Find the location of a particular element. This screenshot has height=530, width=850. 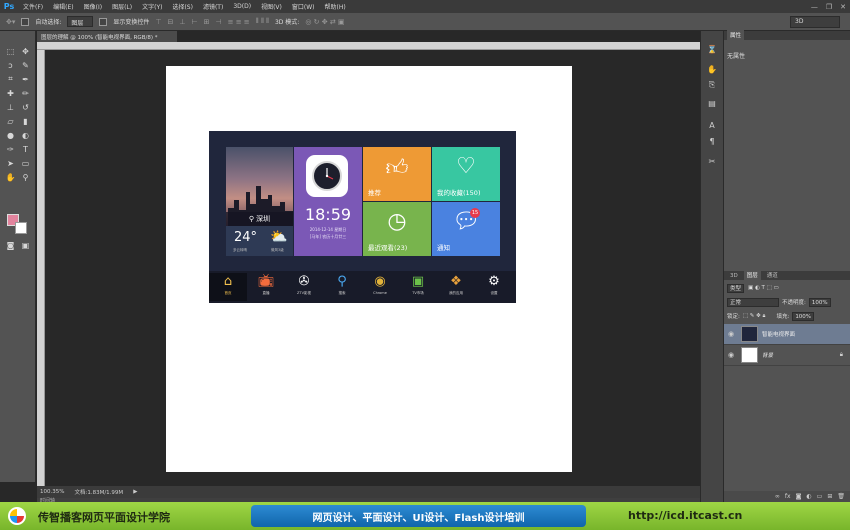

auto-select-checkbox is located at coordinates (25, 21).